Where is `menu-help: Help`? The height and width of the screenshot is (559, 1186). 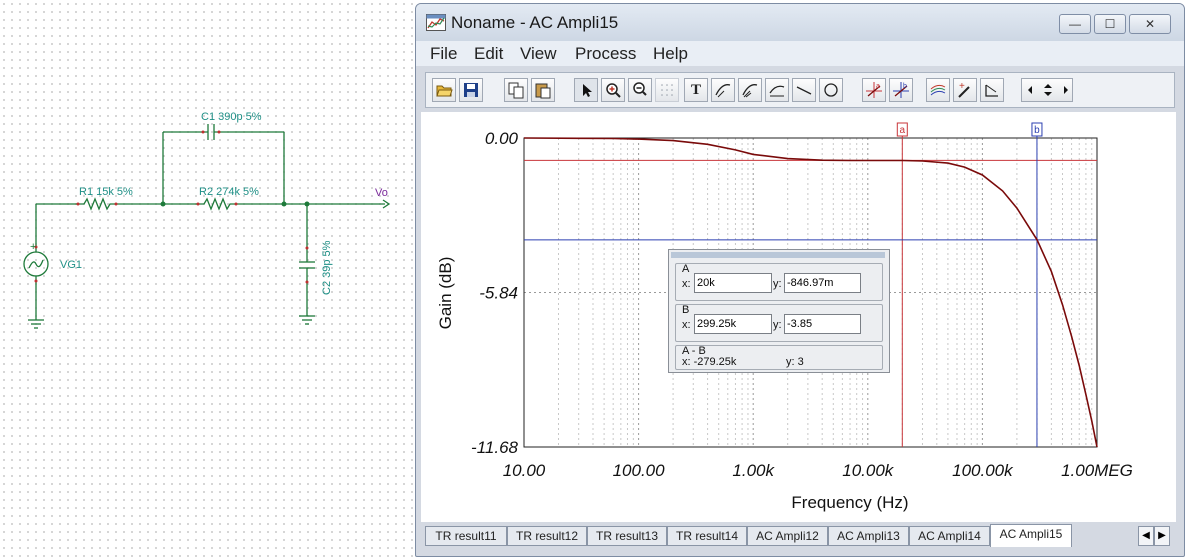 menu-help: Help is located at coordinates (670, 54).